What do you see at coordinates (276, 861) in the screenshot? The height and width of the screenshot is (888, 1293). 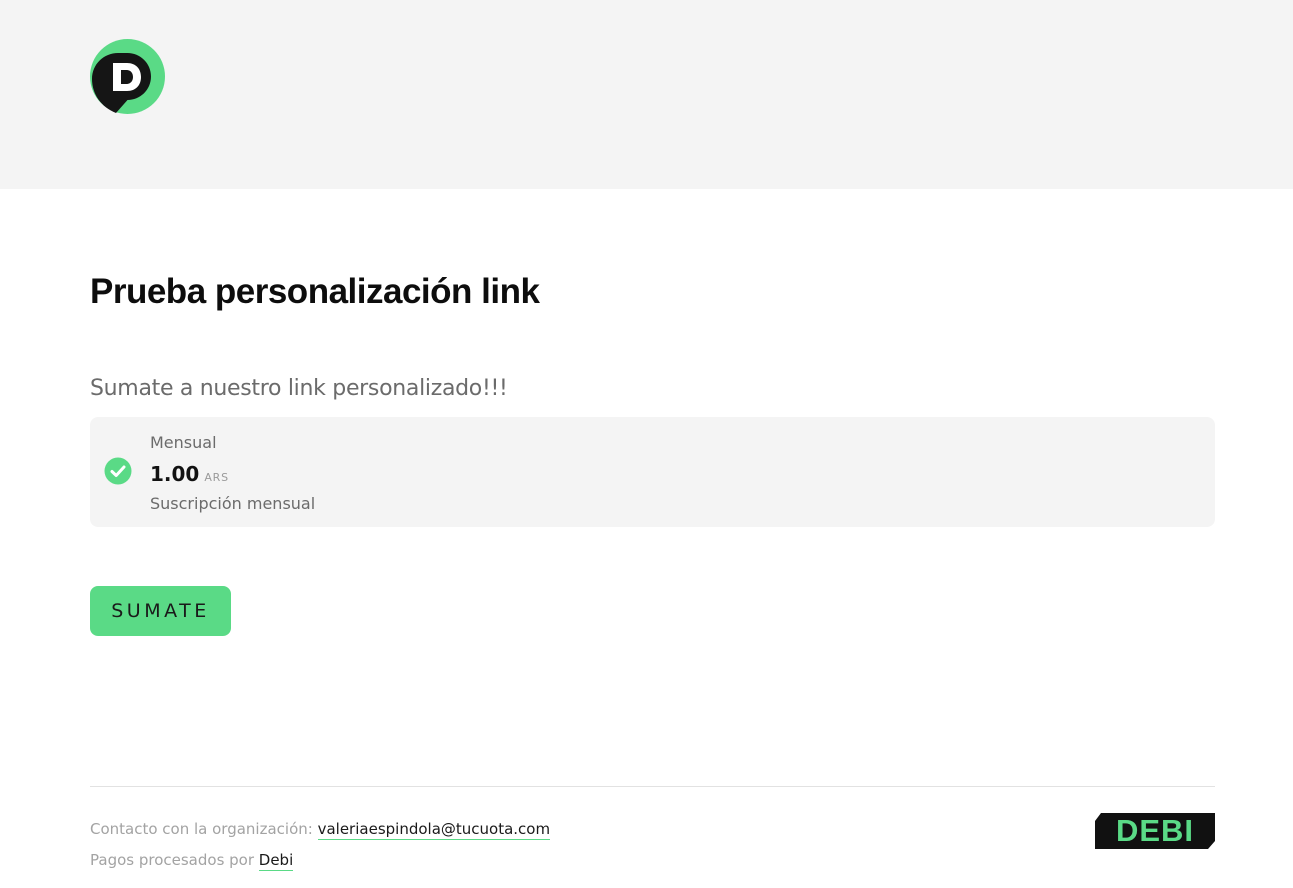 I see `debi-link: Debi` at bounding box center [276, 861].